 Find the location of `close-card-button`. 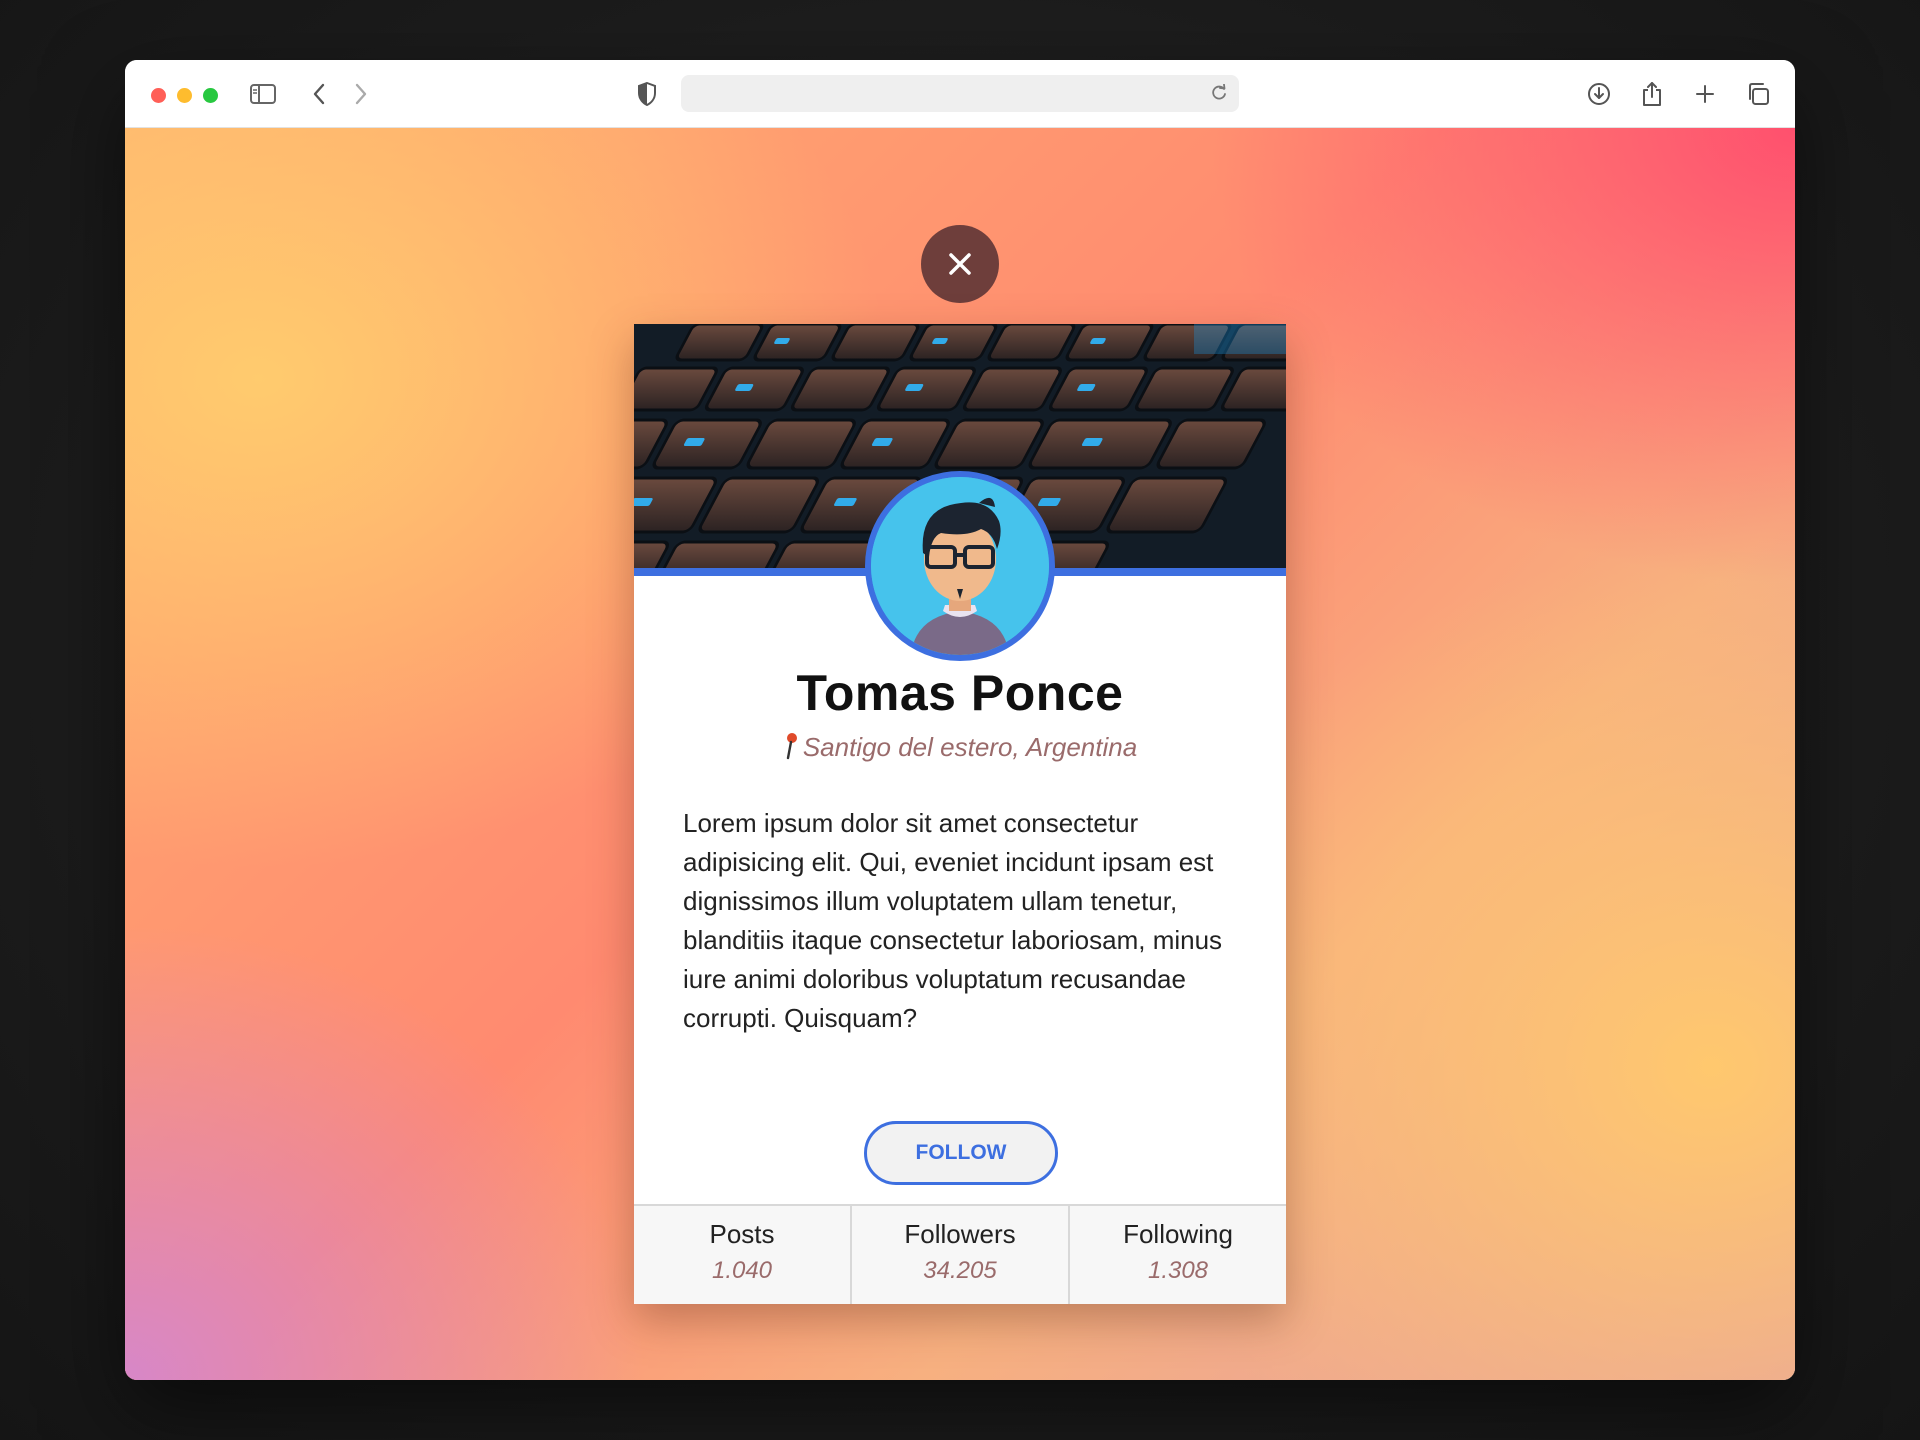

close-card-button is located at coordinates (960, 264).